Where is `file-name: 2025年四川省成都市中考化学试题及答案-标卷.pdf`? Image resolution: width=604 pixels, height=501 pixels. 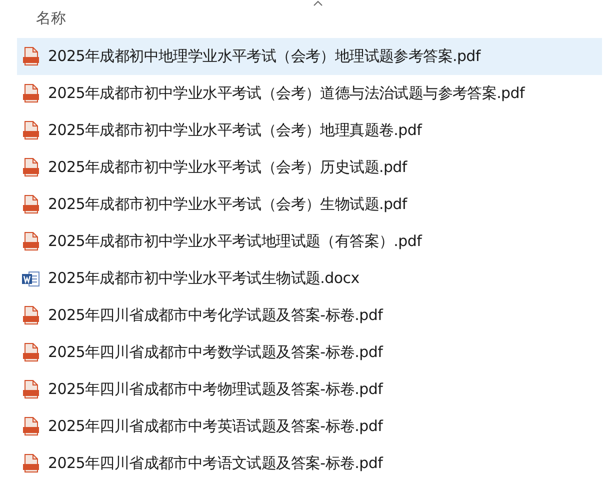 file-name: 2025年四川省成都市中考化学试题及答案-标卷.pdf is located at coordinates (215, 315).